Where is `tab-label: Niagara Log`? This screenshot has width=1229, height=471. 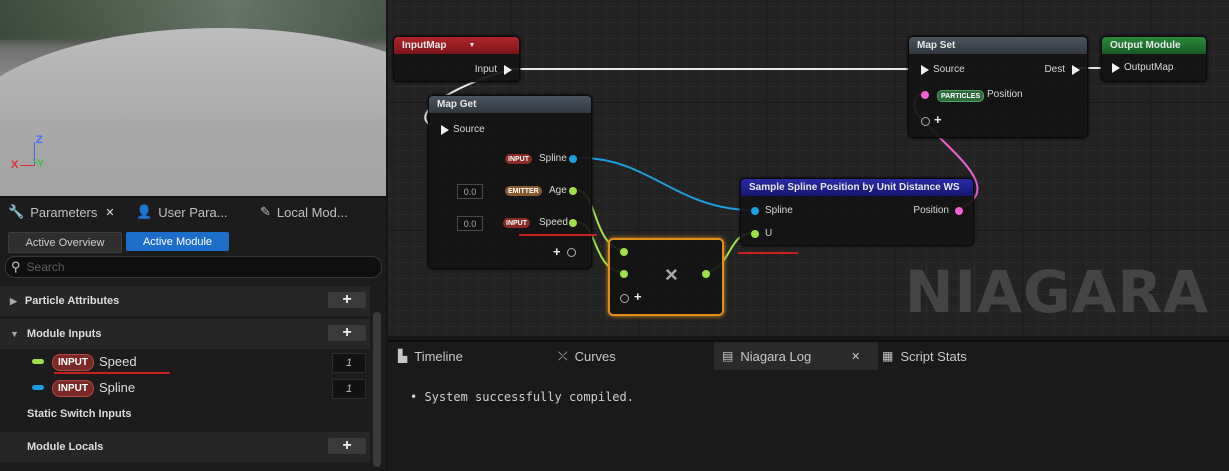
tab-label: Niagara Log is located at coordinates (776, 356).